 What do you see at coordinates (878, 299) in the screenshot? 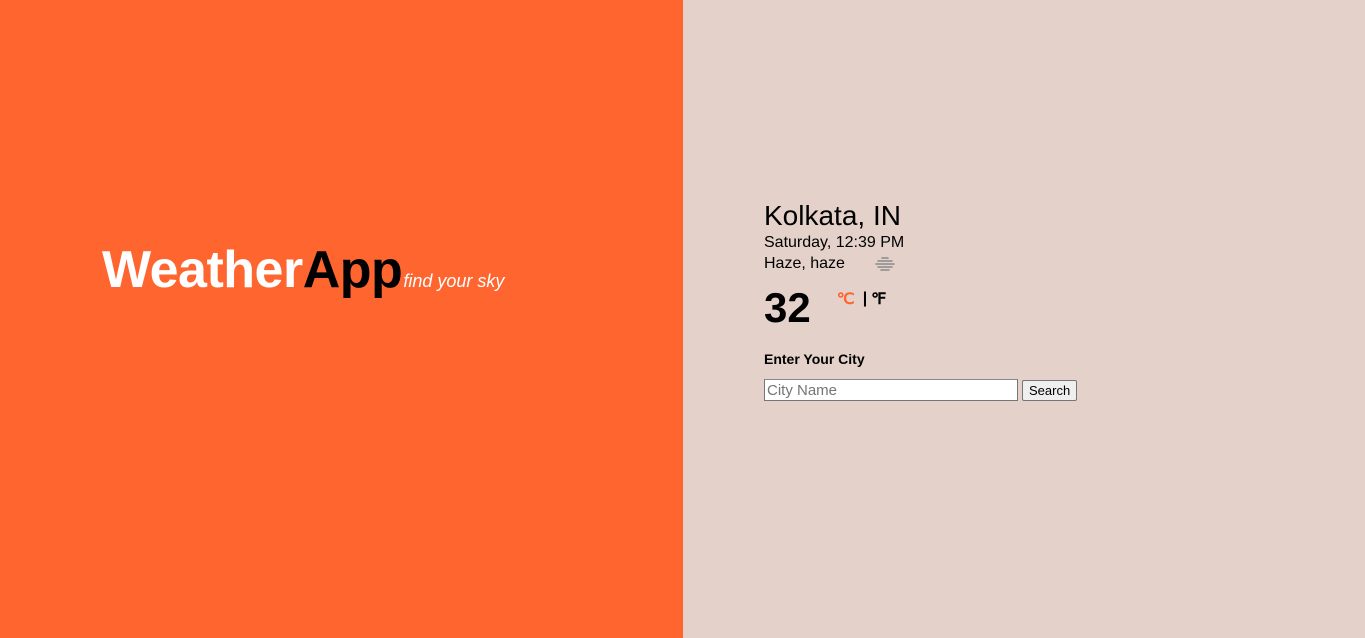
I see `fahrenheit-link: ℉` at bounding box center [878, 299].